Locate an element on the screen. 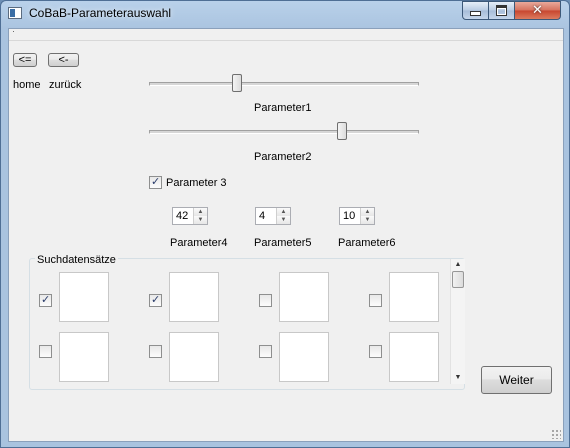  close-button: ✕ is located at coordinates (537, 10).